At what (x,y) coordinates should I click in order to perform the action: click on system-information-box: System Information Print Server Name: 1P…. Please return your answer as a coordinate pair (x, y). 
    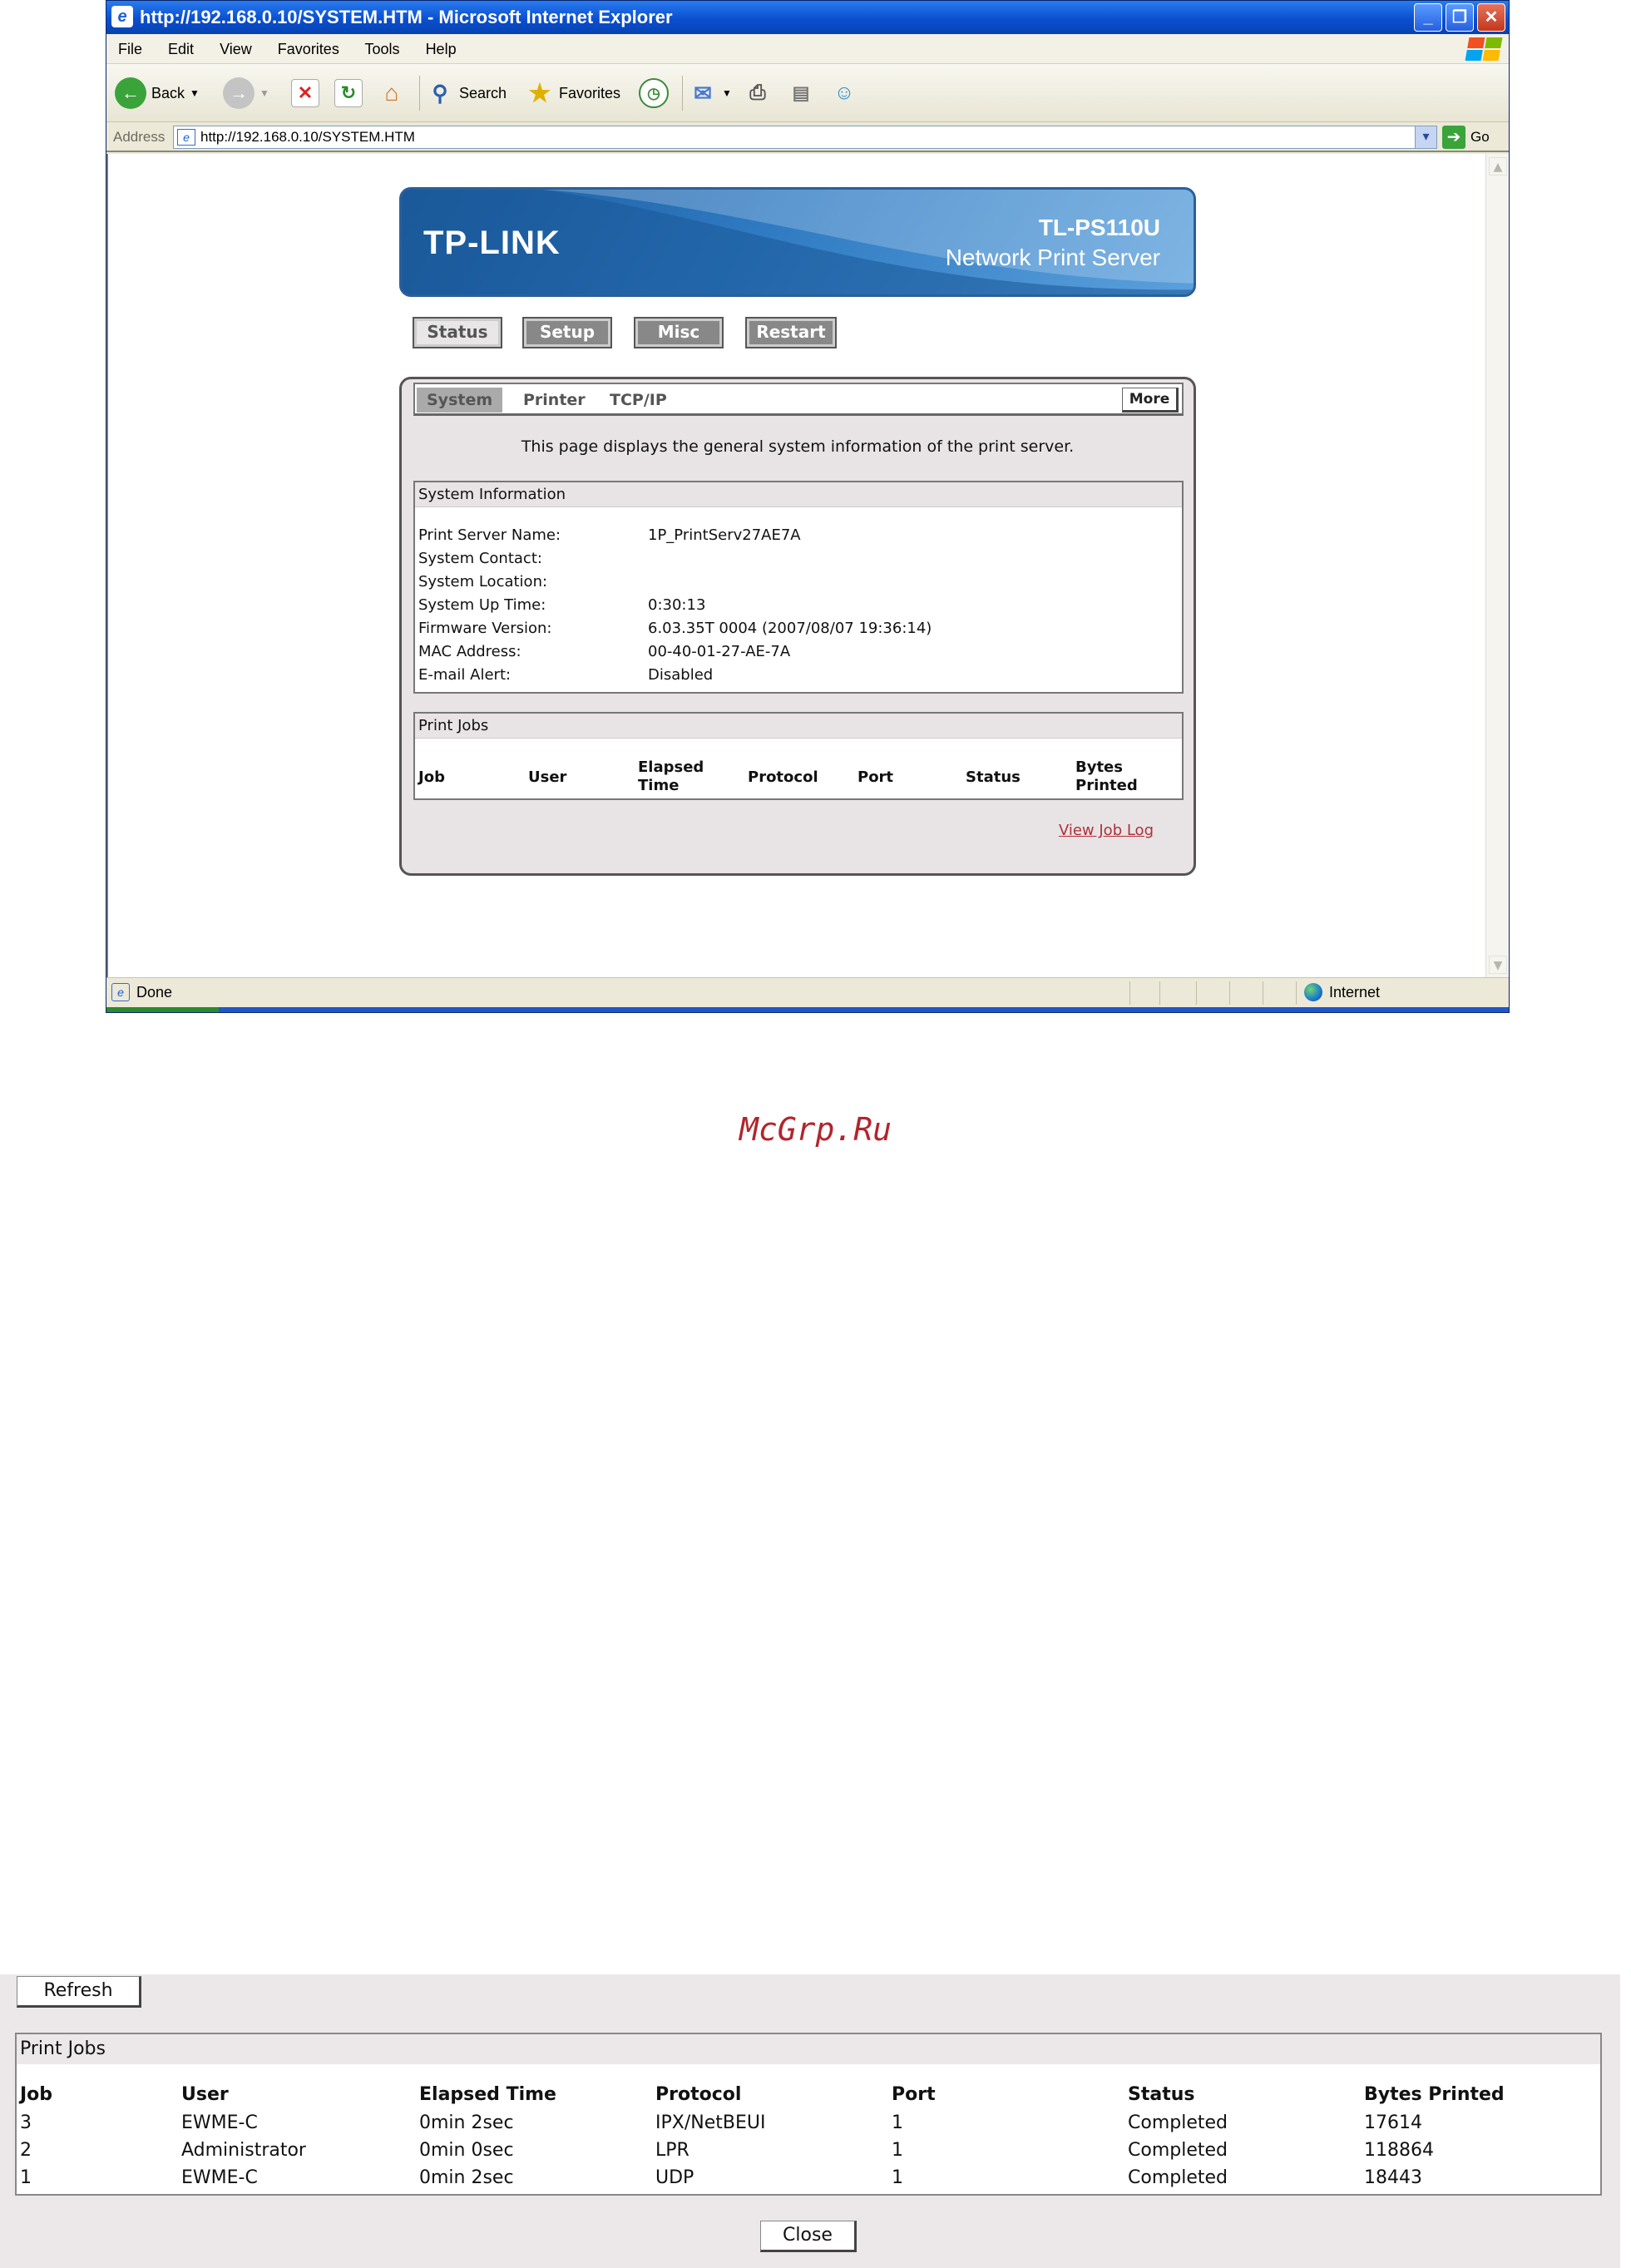
    Looking at the image, I should click on (798, 587).